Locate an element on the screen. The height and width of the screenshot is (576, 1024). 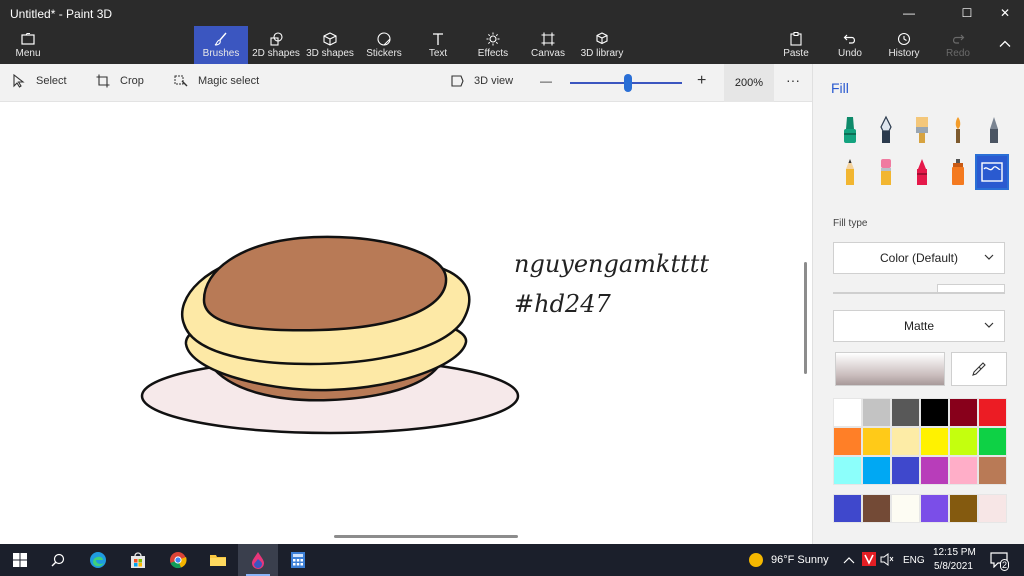
tab-text: Text is located at coordinates (438, 45).